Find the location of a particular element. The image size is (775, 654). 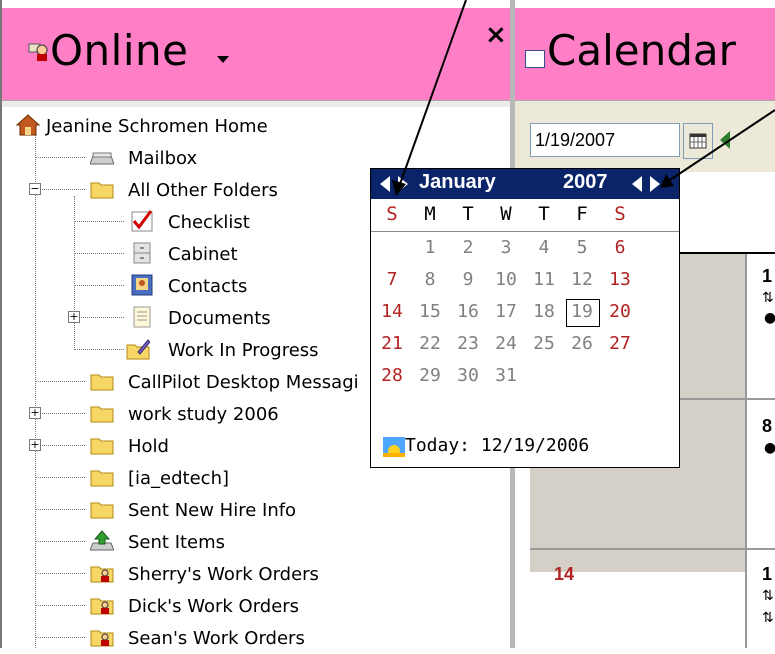

header-divider is located at coordinates (257, 103).